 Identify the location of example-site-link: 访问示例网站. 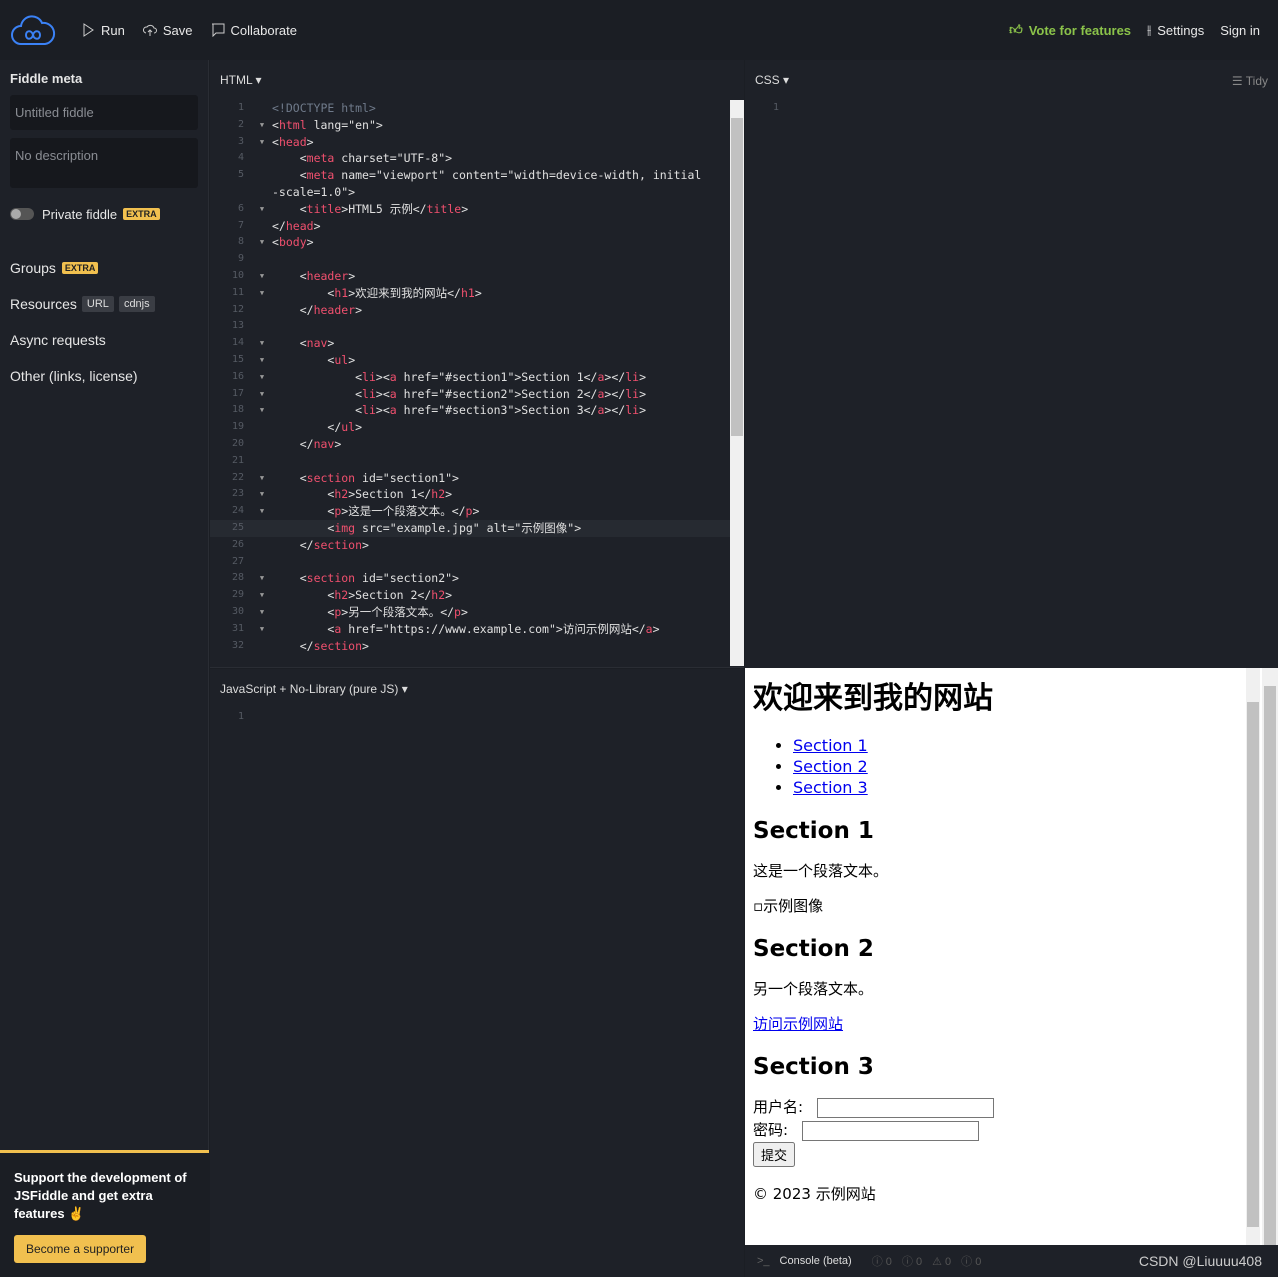
(798, 1024).